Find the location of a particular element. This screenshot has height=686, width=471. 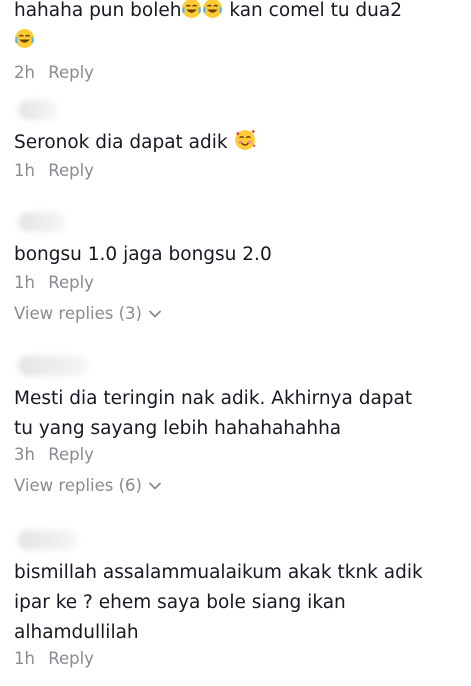

comment-time: 3h is located at coordinates (24, 454).